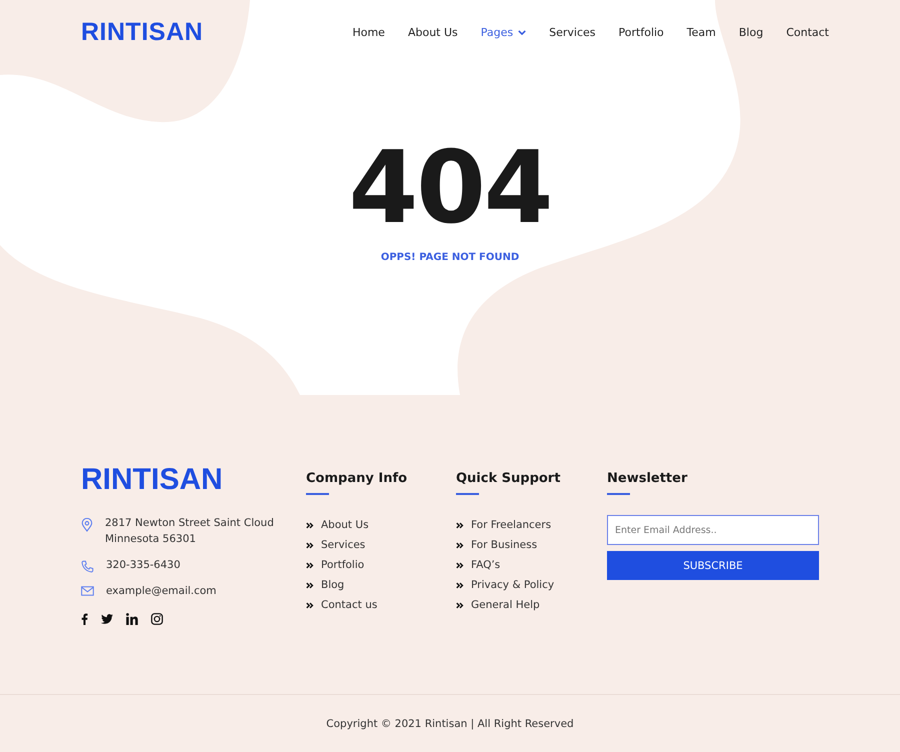 The height and width of the screenshot is (752, 900). I want to click on location-pin-icon, so click(87, 525).